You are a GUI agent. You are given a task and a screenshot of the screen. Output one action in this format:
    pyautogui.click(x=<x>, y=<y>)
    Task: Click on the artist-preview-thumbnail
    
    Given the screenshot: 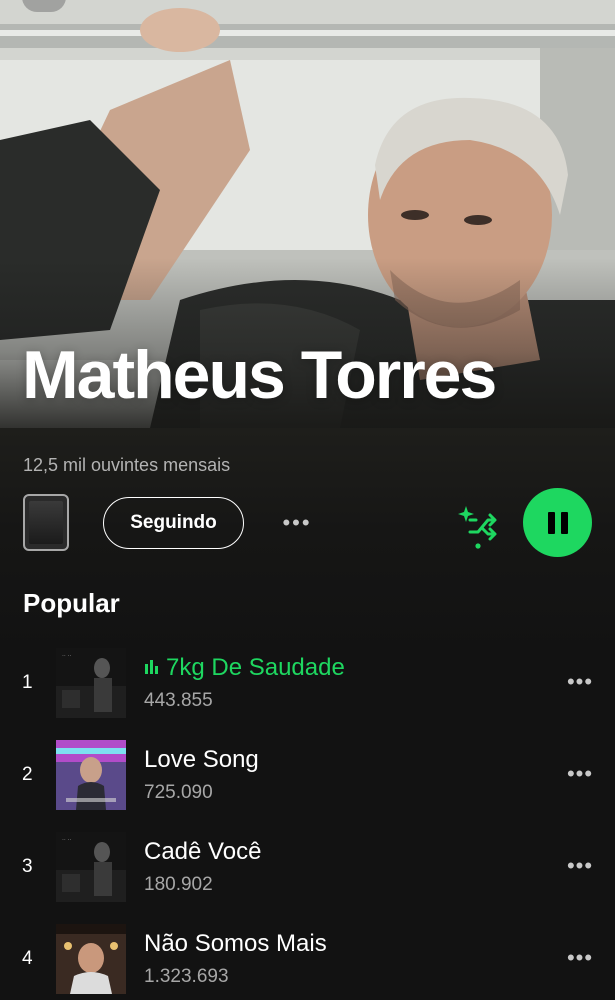 What is the action you would take?
    pyautogui.click(x=46, y=522)
    